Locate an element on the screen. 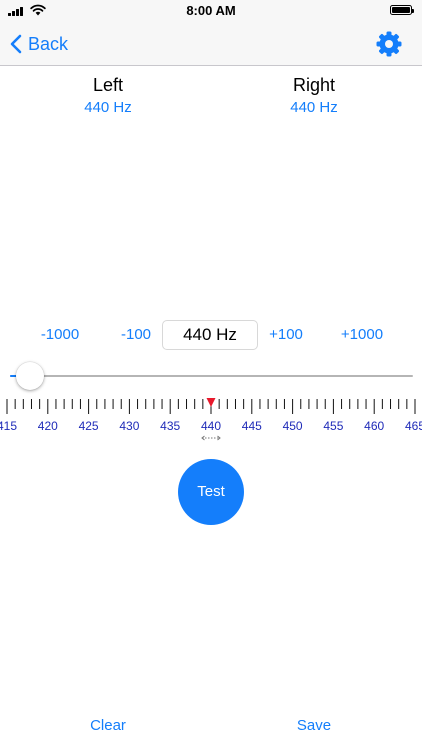 Image resolution: width=422 pixels, height=750 pixels. navigation-bar: Back is located at coordinates (211, 44).